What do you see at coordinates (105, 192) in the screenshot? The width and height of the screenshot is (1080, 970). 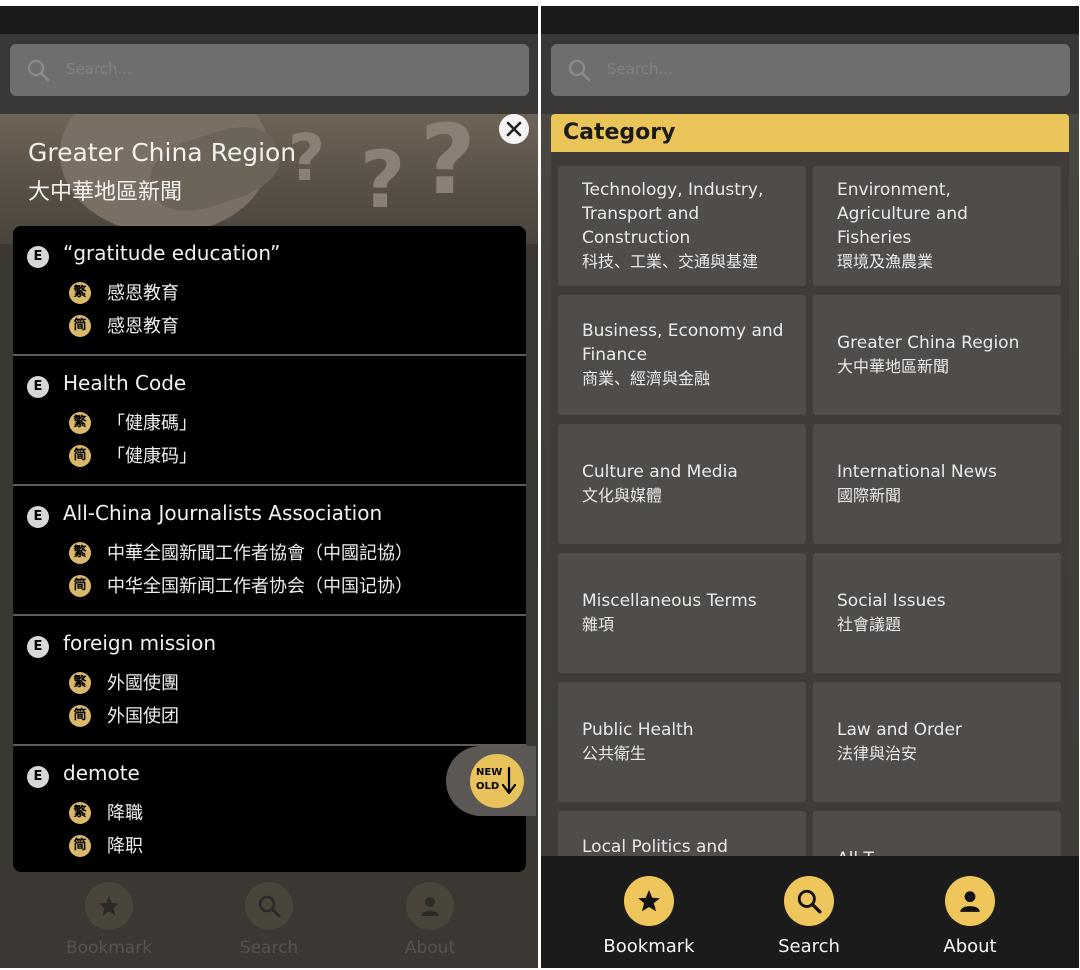 I see `page-subtitle: 大中華地區新聞` at bounding box center [105, 192].